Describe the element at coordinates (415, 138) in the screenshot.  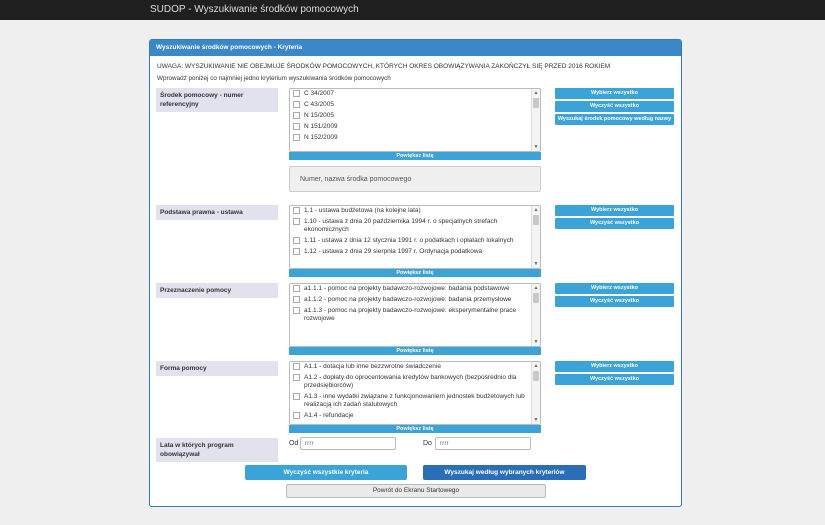
I see `list-item: N 152/2009` at that location.